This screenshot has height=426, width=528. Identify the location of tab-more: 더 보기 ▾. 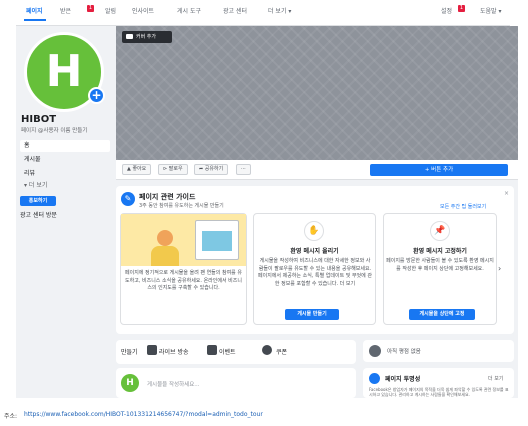
(279, 10).